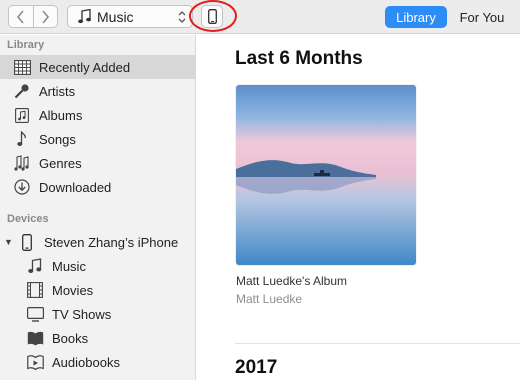 This screenshot has width=520, height=380. What do you see at coordinates (35, 290) in the screenshot?
I see `film-icon` at bounding box center [35, 290].